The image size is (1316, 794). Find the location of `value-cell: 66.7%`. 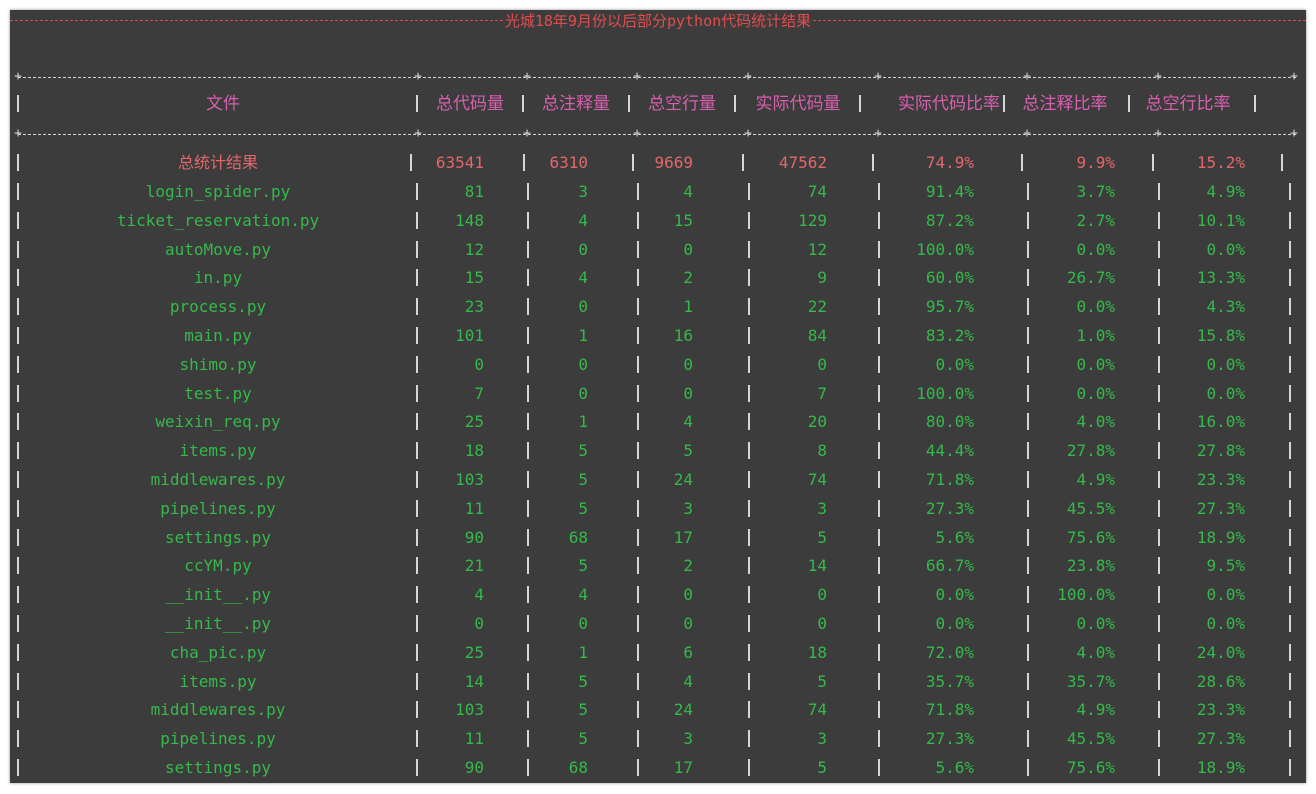

value-cell: 66.7% is located at coordinates (949, 566).